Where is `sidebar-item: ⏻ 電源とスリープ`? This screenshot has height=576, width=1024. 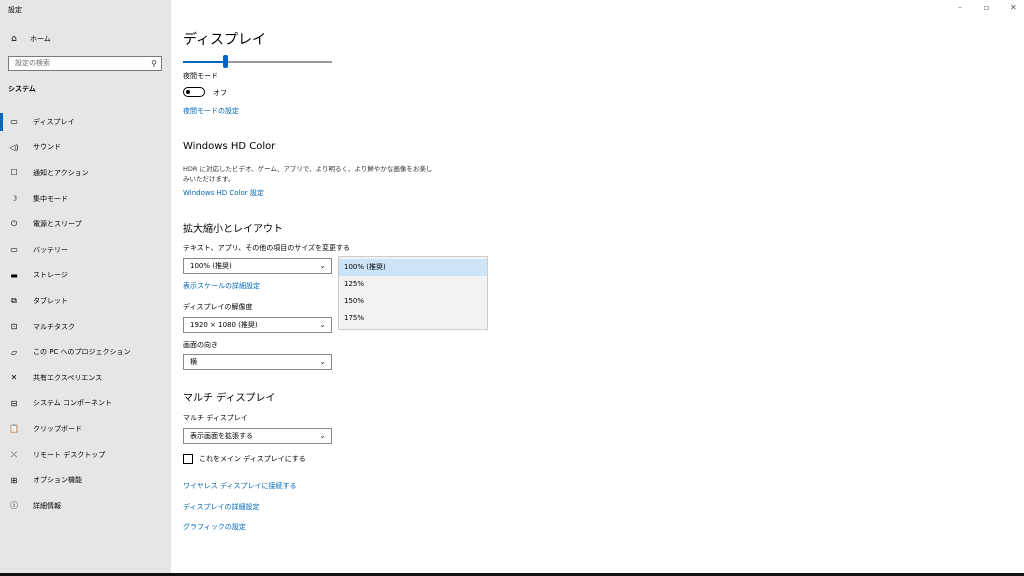 sidebar-item: ⏻ 電源とスリープ is located at coordinates (85, 224).